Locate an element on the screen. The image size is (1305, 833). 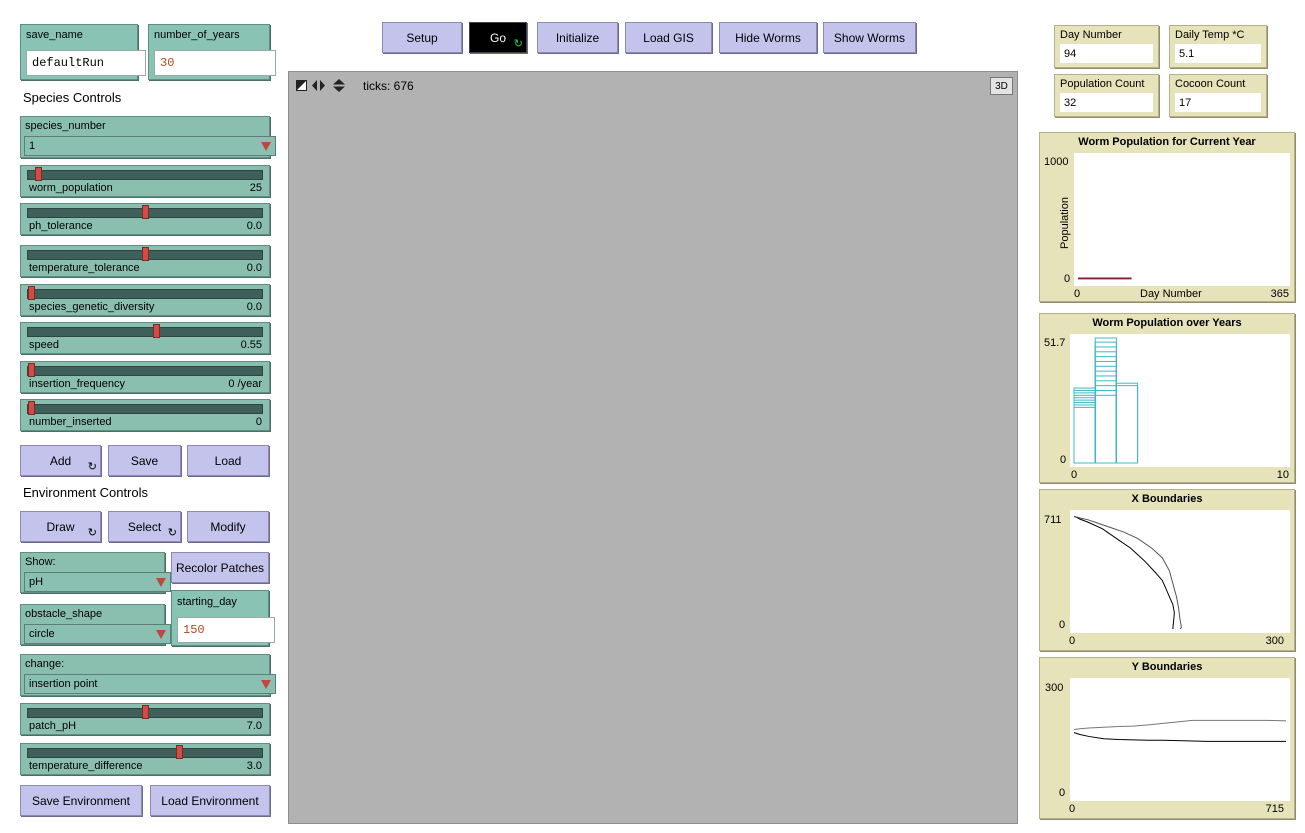
monitor-value: 94 is located at coordinates (1106, 53).